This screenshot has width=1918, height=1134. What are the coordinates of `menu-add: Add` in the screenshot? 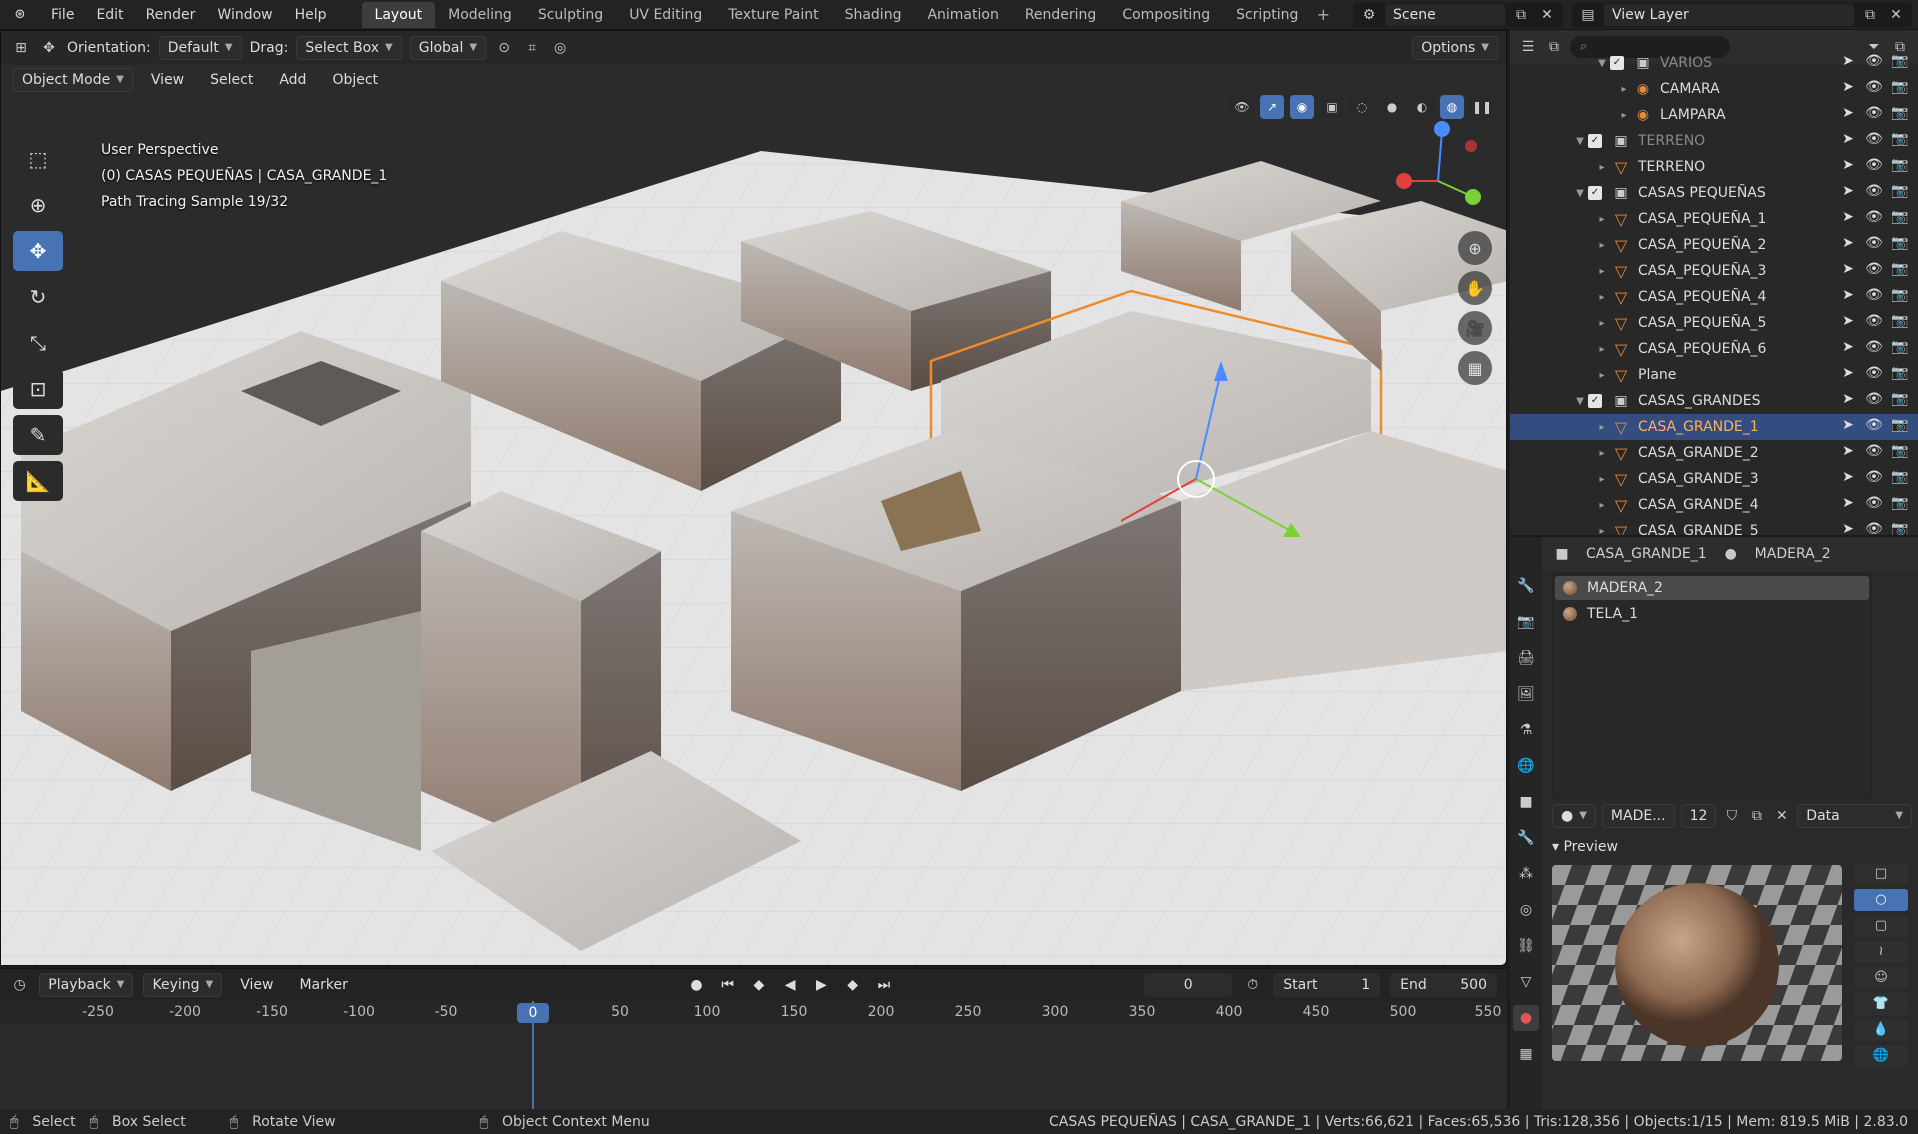 It's located at (292, 80).